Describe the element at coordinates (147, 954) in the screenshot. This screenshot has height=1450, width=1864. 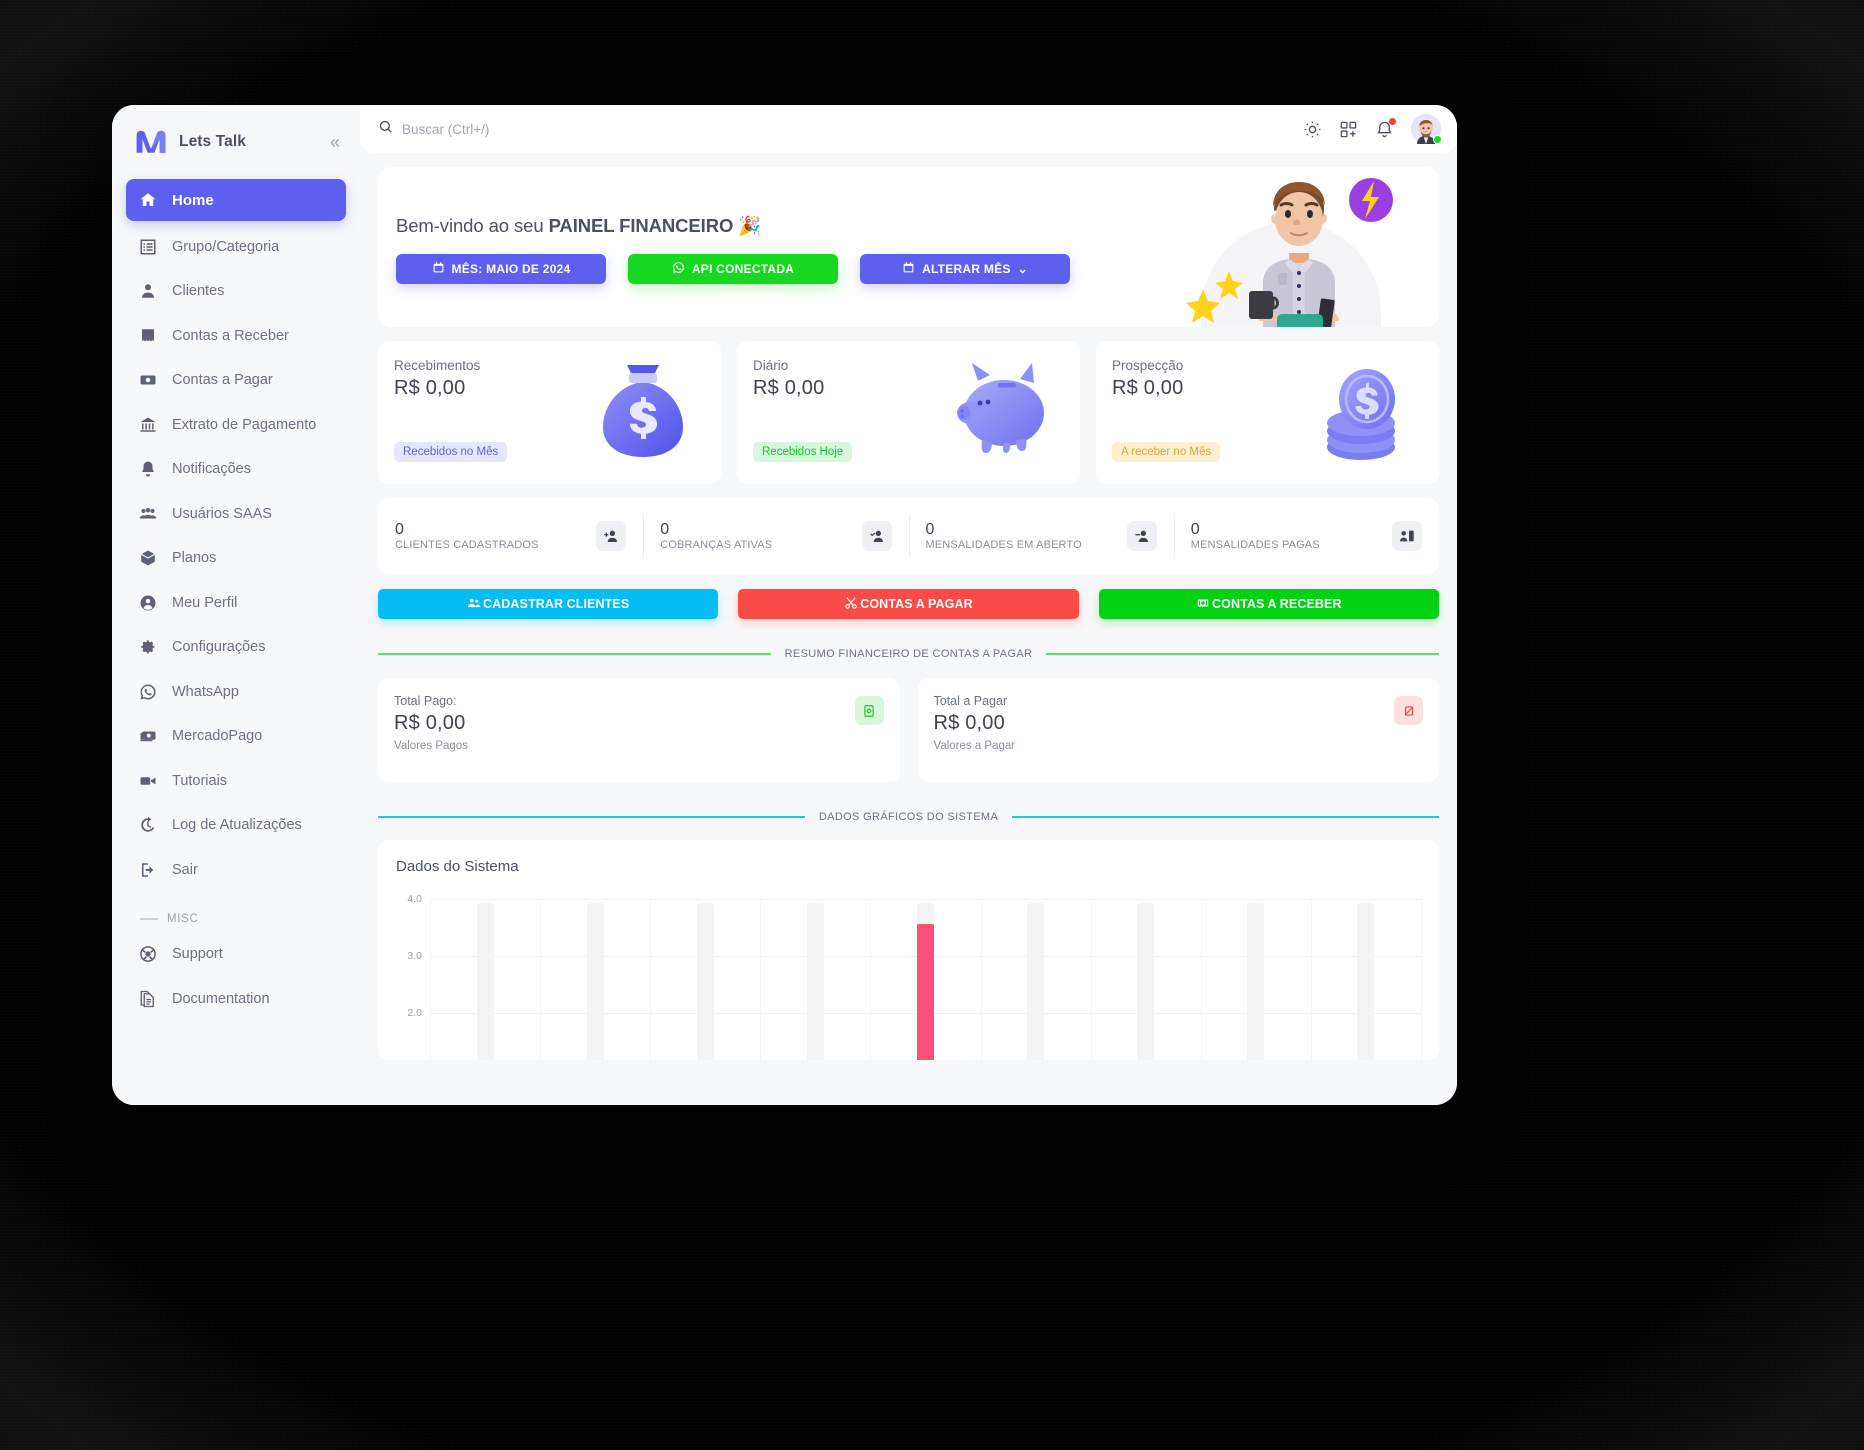
I see `lifebuoy-icon` at that location.